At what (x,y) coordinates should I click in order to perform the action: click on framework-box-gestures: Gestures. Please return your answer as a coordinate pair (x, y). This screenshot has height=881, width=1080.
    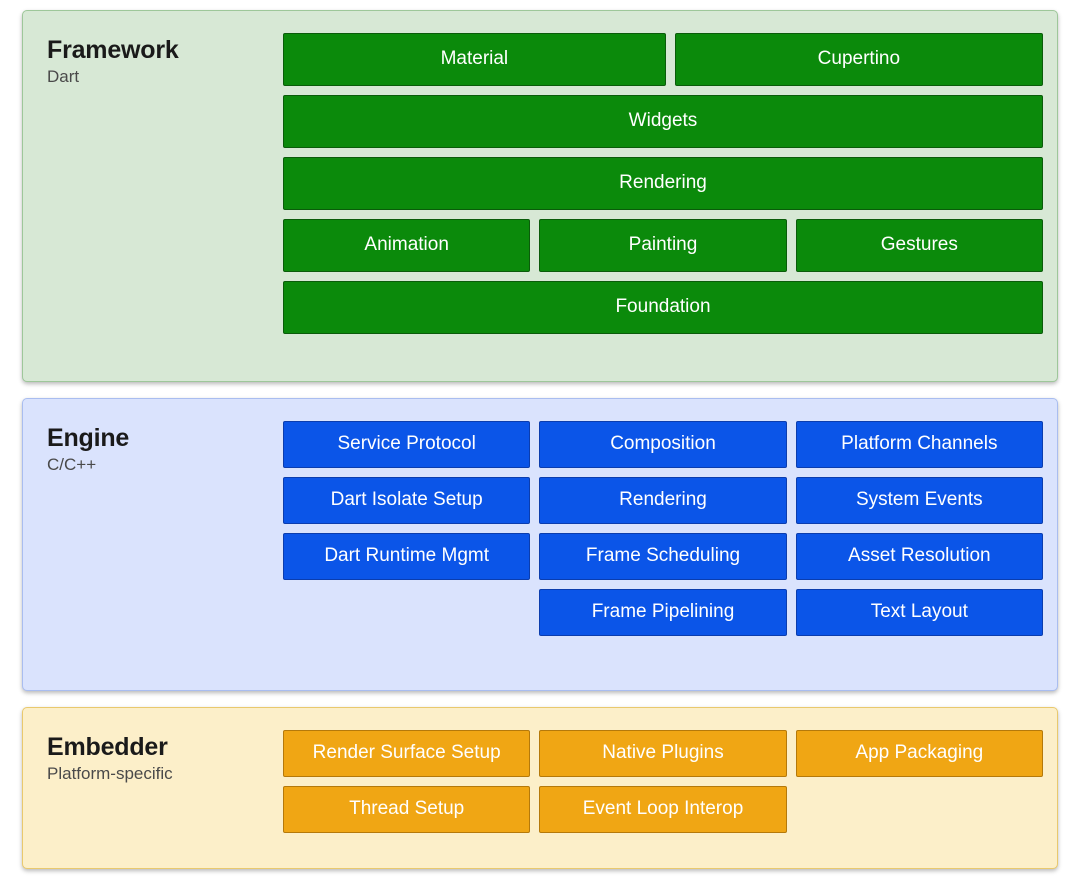
    Looking at the image, I should click on (919, 245).